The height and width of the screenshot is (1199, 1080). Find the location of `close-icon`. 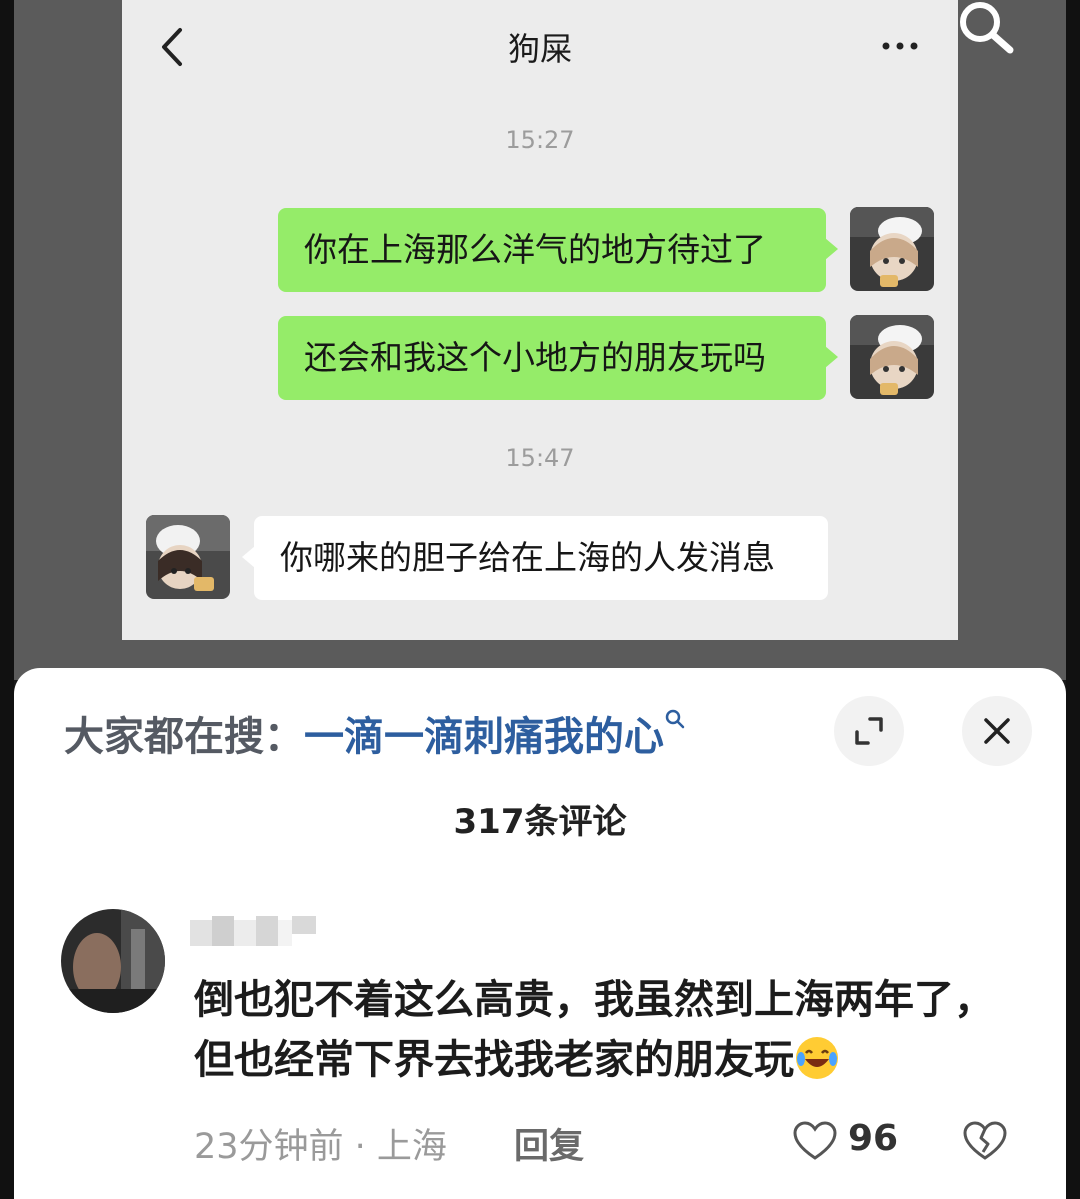

close-icon is located at coordinates (997, 731).